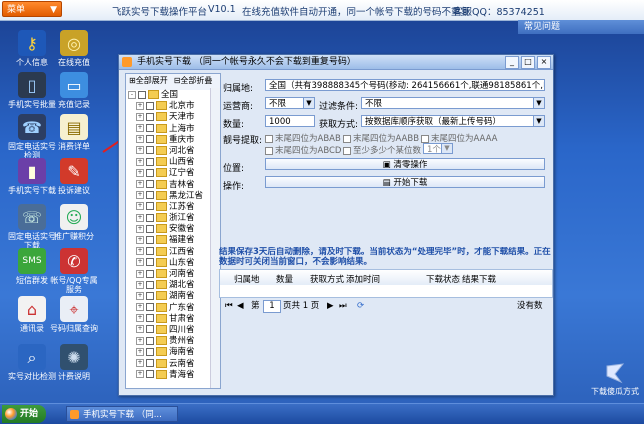  What do you see at coordinates (174, 173) in the screenshot?
I see `tree-item: + 辽宁省` at bounding box center [174, 173].